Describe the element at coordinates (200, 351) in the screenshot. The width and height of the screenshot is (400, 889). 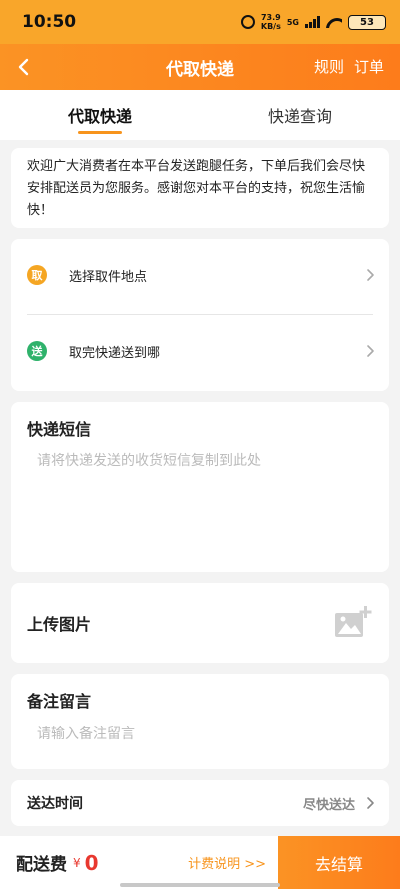
I see `dropoff-location-row: 送 取完快递送到哪` at that location.